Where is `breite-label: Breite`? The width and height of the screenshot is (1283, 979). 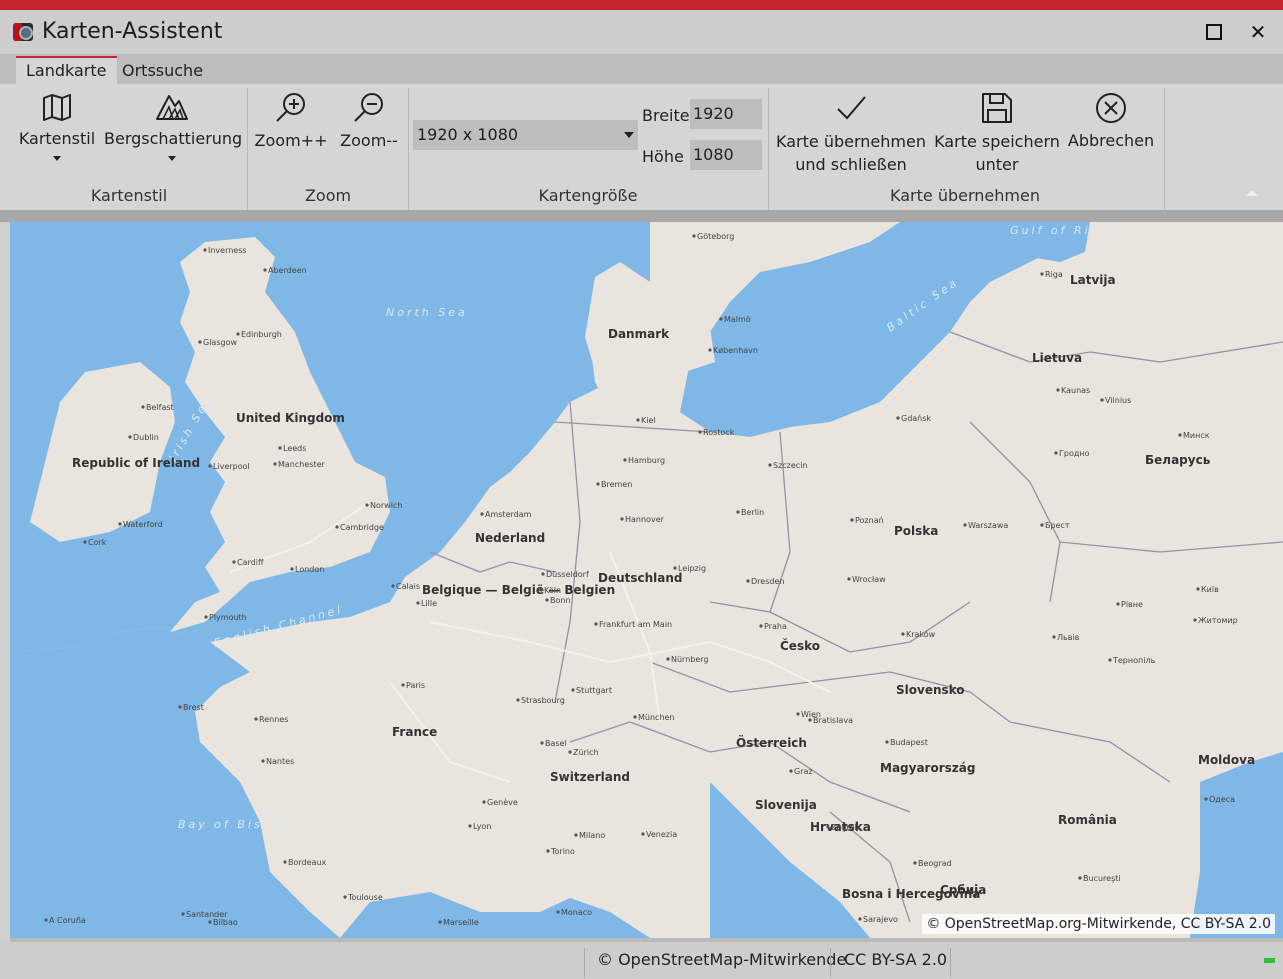 breite-label: Breite is located at coordinates (666, 115).